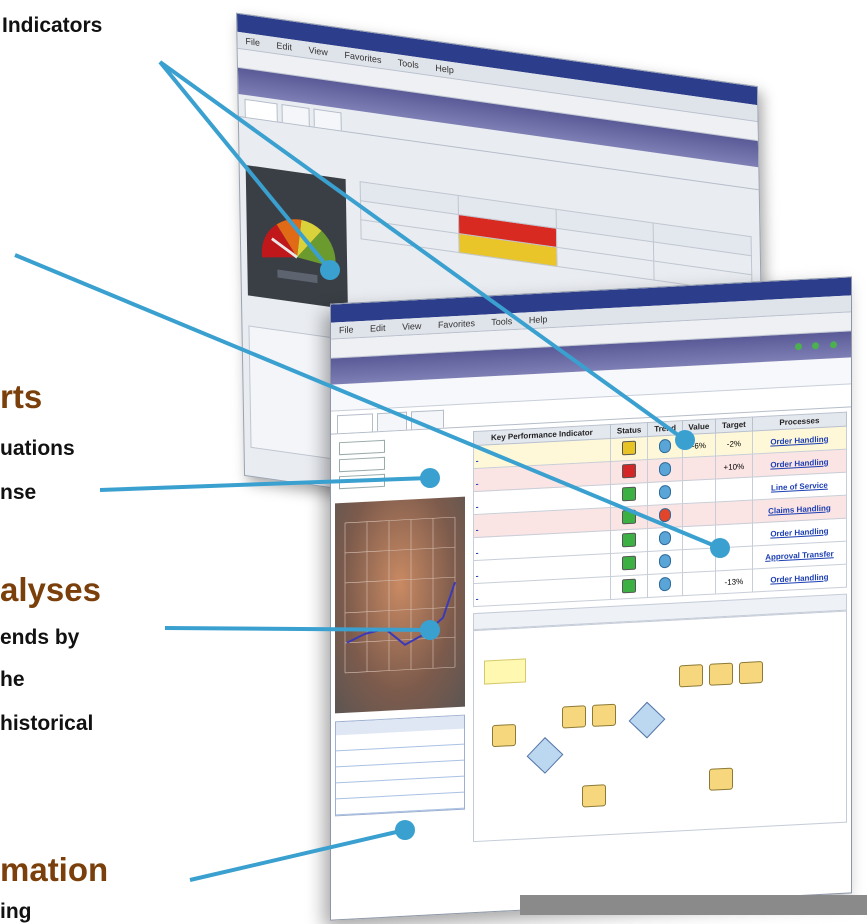  I want to click on label-analyses-line3: historical, so click(47, 723).